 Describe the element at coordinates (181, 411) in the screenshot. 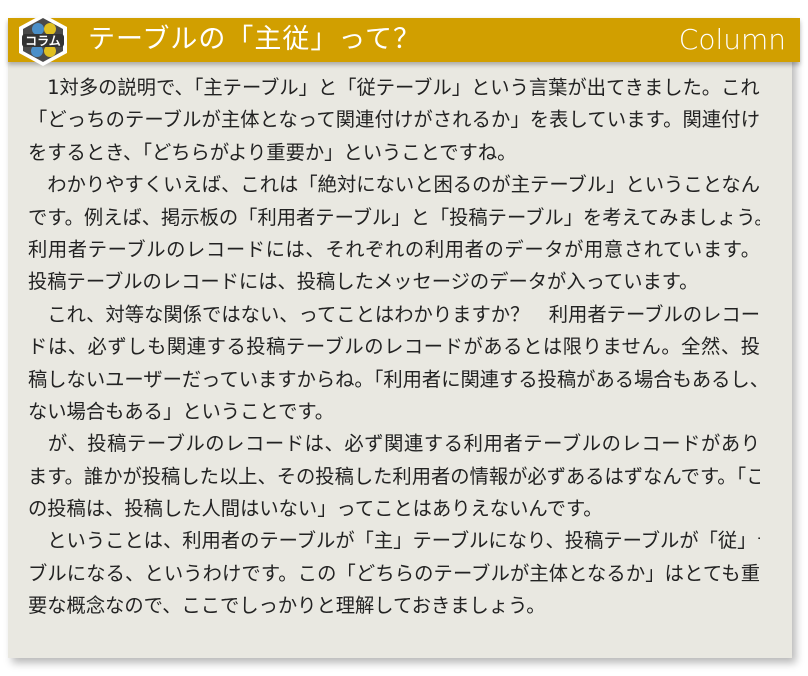

I see `body-text-line: ない場合もある」ということです。` at that location.